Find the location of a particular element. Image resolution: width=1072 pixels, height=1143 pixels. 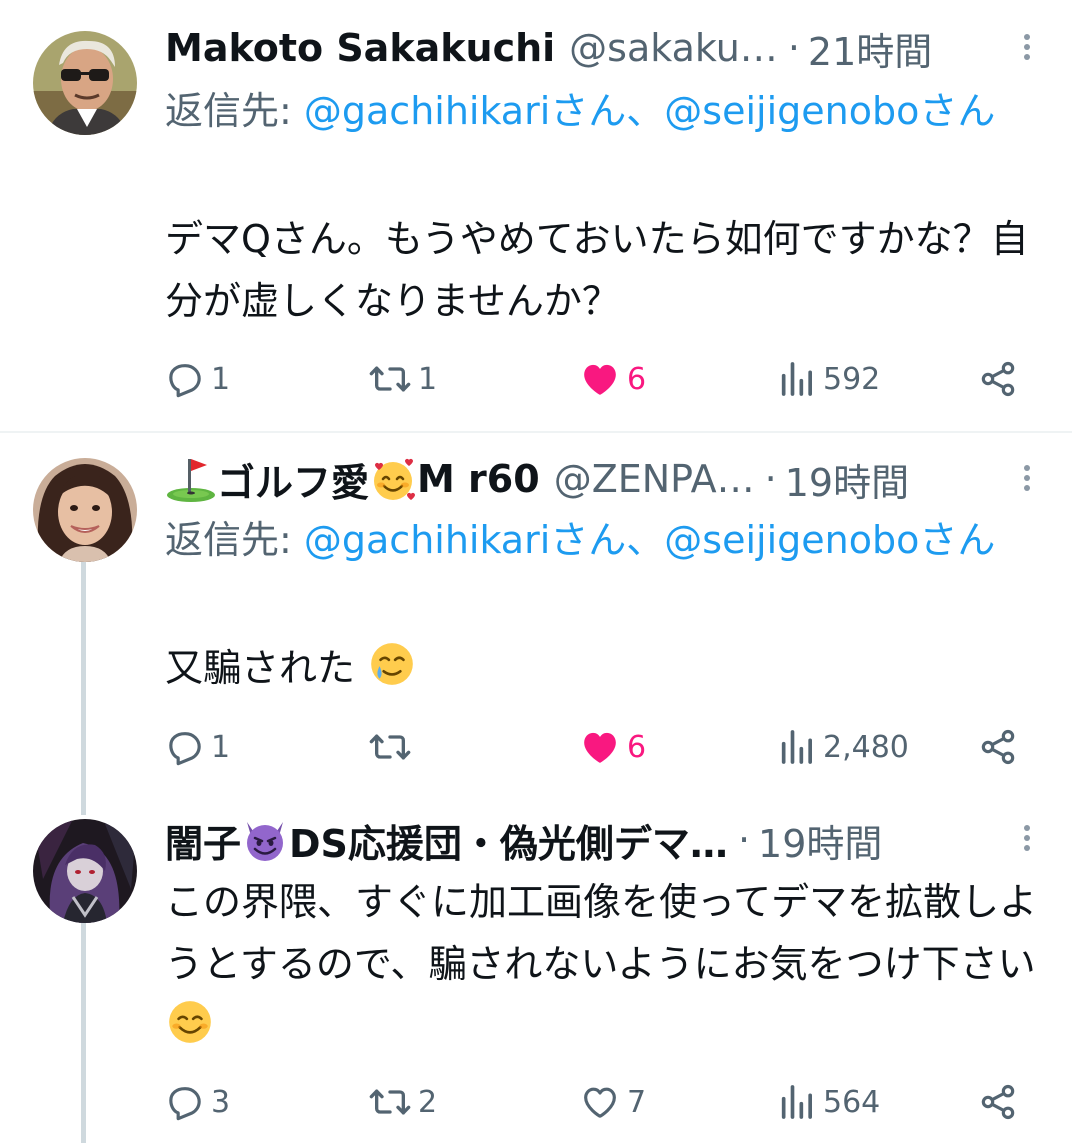

smiling-face-icon is located at coordinates (190, 1022).